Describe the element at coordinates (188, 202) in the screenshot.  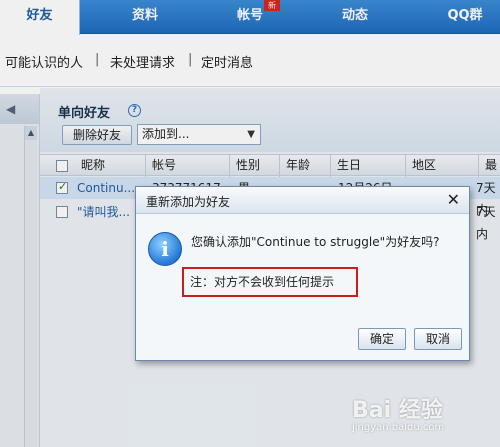
I see `dialog-title: 重新添加为好友` at that location.